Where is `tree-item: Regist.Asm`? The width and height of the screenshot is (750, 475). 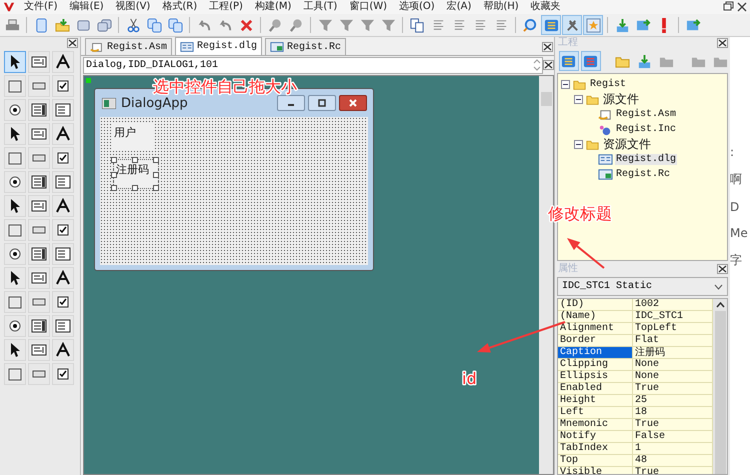
tree-item: Regist.Asm is located at coordinates (646, 114).